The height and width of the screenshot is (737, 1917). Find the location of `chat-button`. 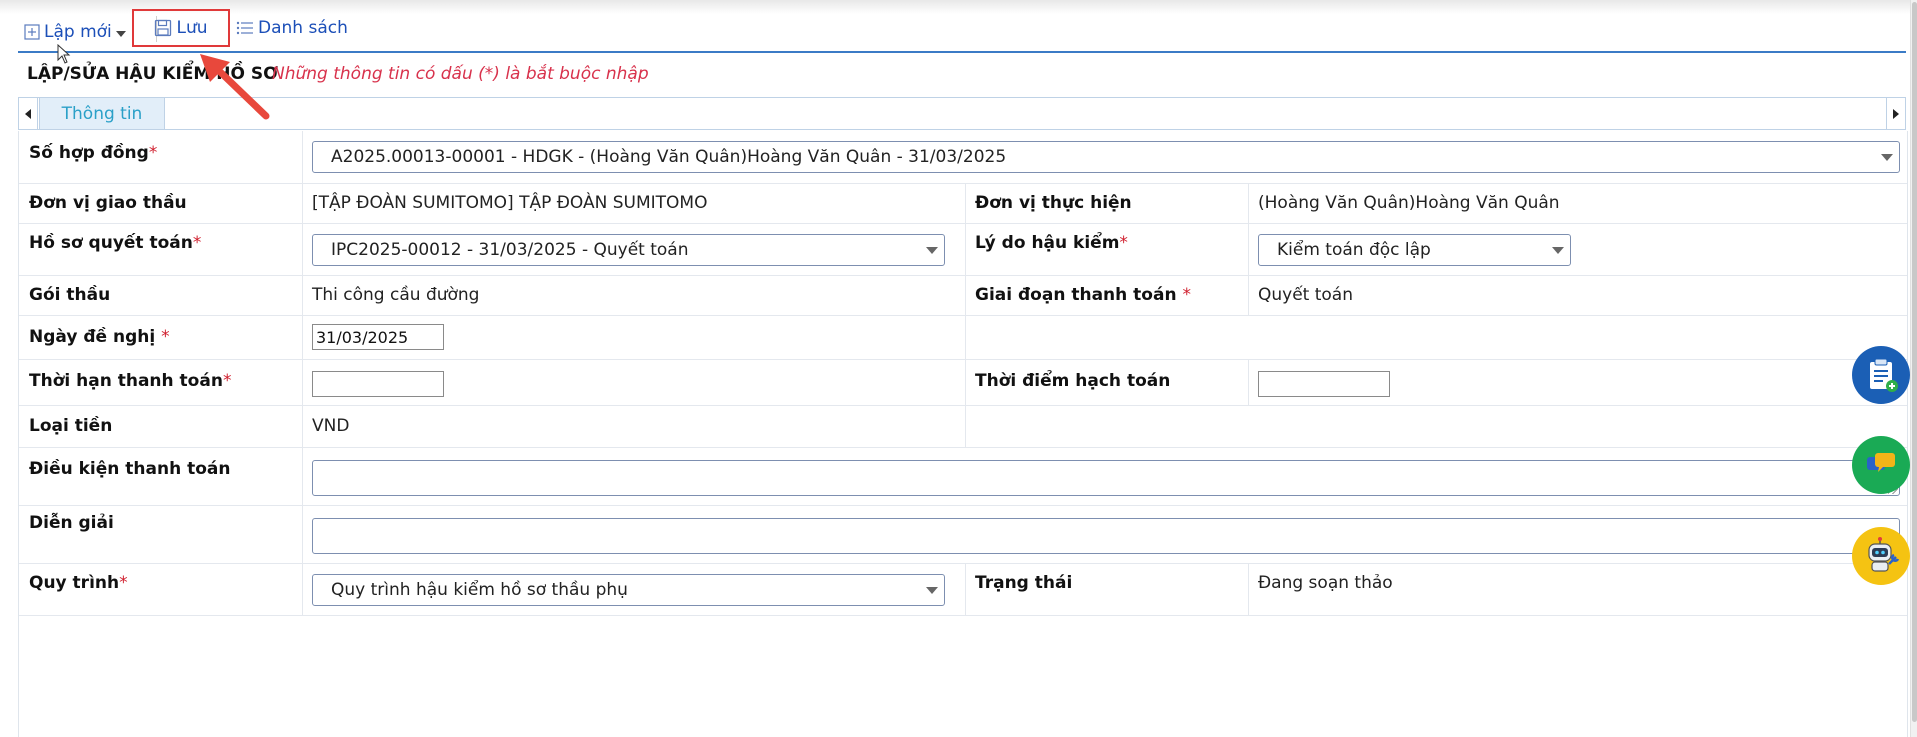

chat-button is located at coordinates (1881, 465).